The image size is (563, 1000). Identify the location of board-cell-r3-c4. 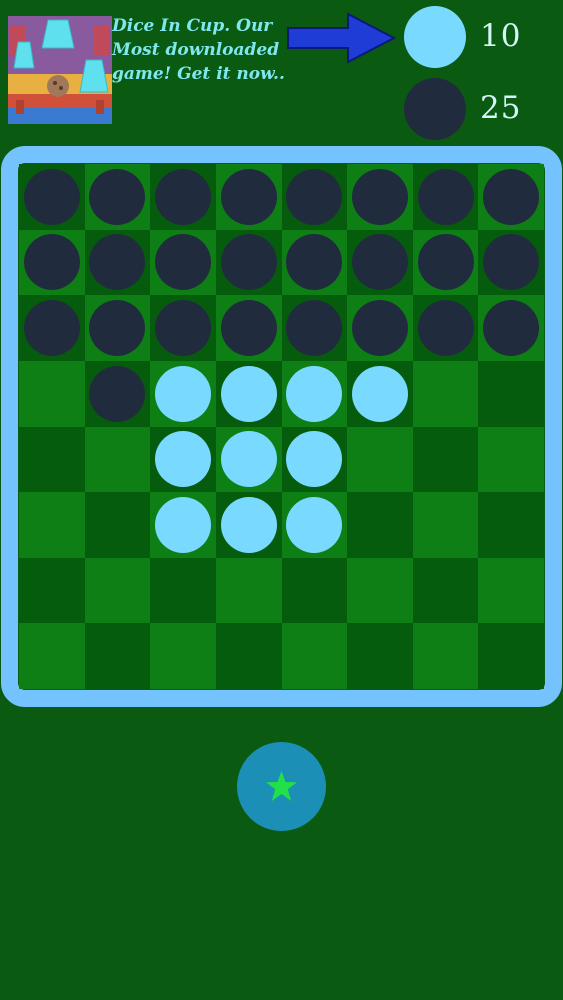
(248, 328).